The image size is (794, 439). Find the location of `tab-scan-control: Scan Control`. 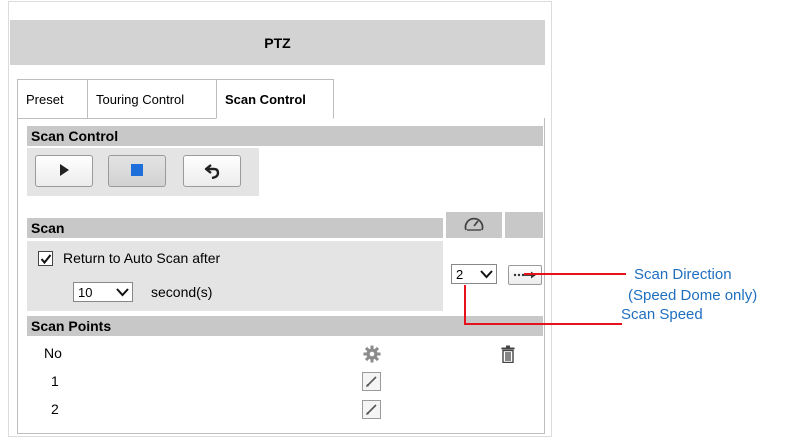

tab-scan-control: Scan Control is located at coordinates (275, 99).